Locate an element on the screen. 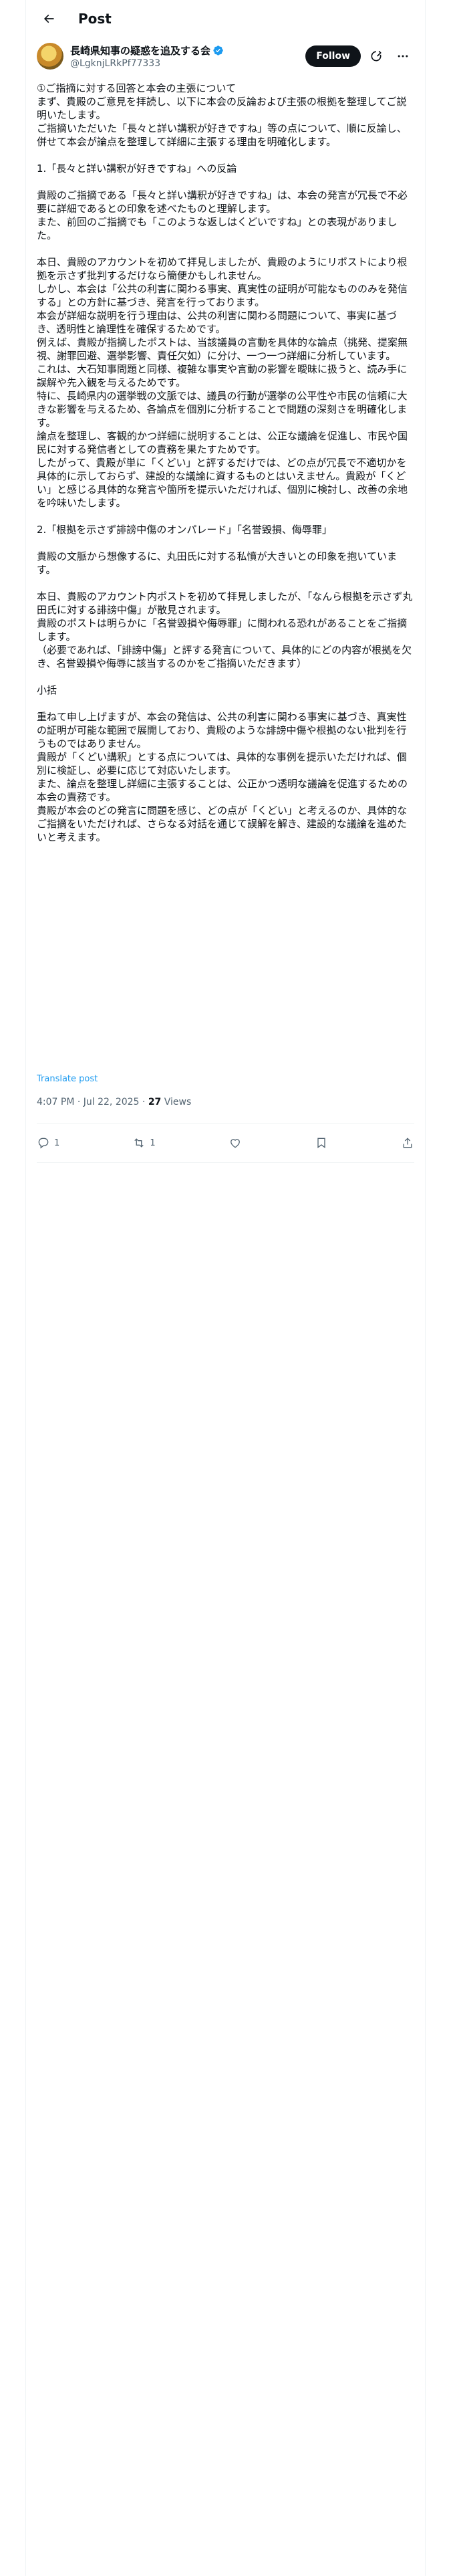 The width and height of the screenshot is (451, 2576). grok-icon is located at coordinates (376, 56).